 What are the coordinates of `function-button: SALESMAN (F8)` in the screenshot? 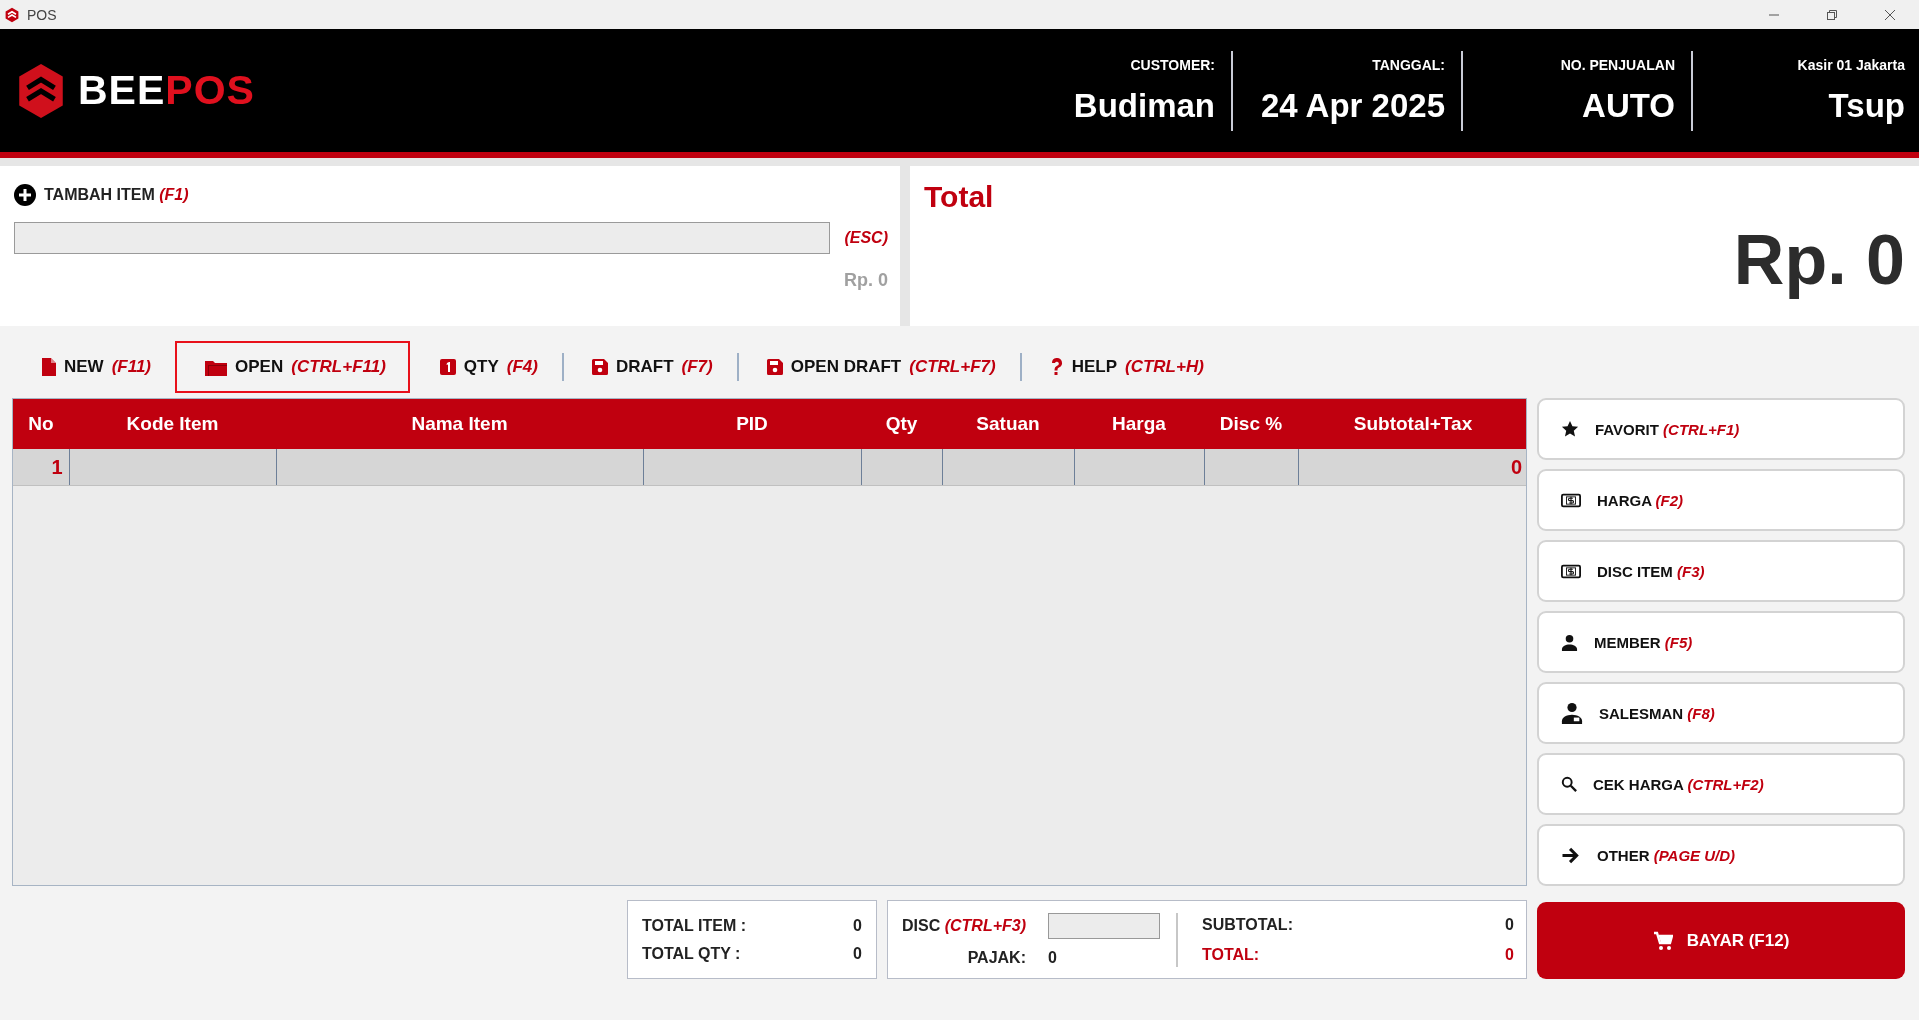 It's located at (1721, 713).